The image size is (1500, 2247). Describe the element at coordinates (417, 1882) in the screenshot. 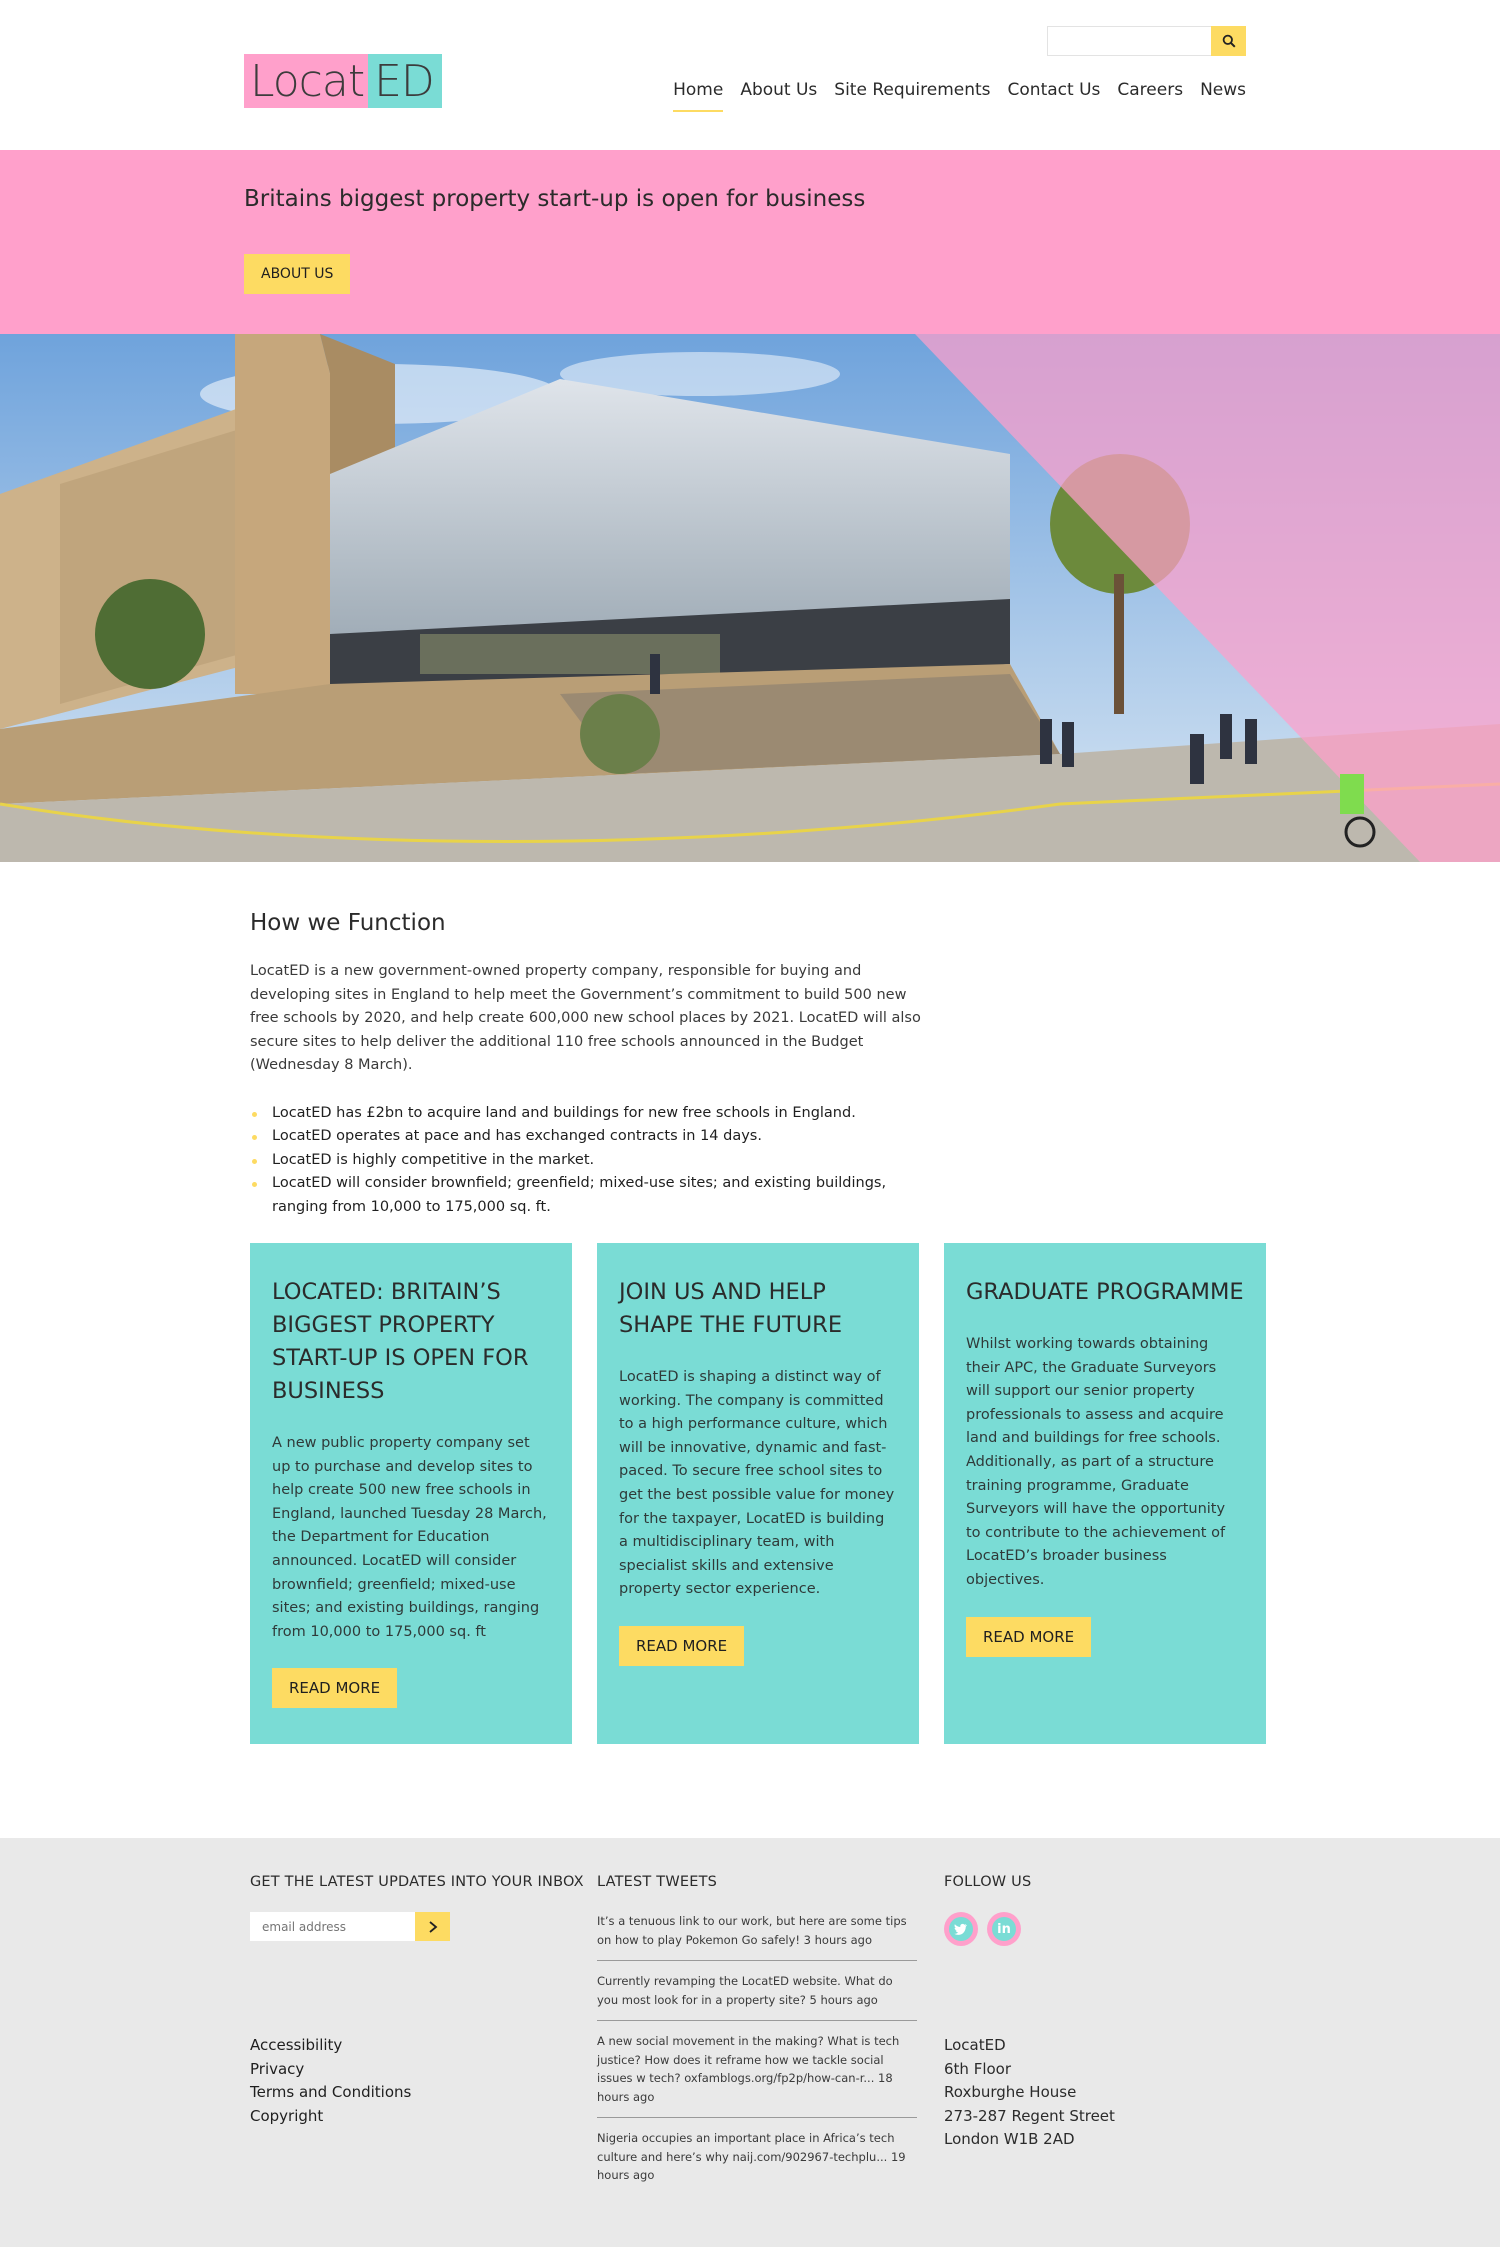

I see `newsletter-heading: GET THE LATEST UPDATES INTO YOUR INBOX` at that location.